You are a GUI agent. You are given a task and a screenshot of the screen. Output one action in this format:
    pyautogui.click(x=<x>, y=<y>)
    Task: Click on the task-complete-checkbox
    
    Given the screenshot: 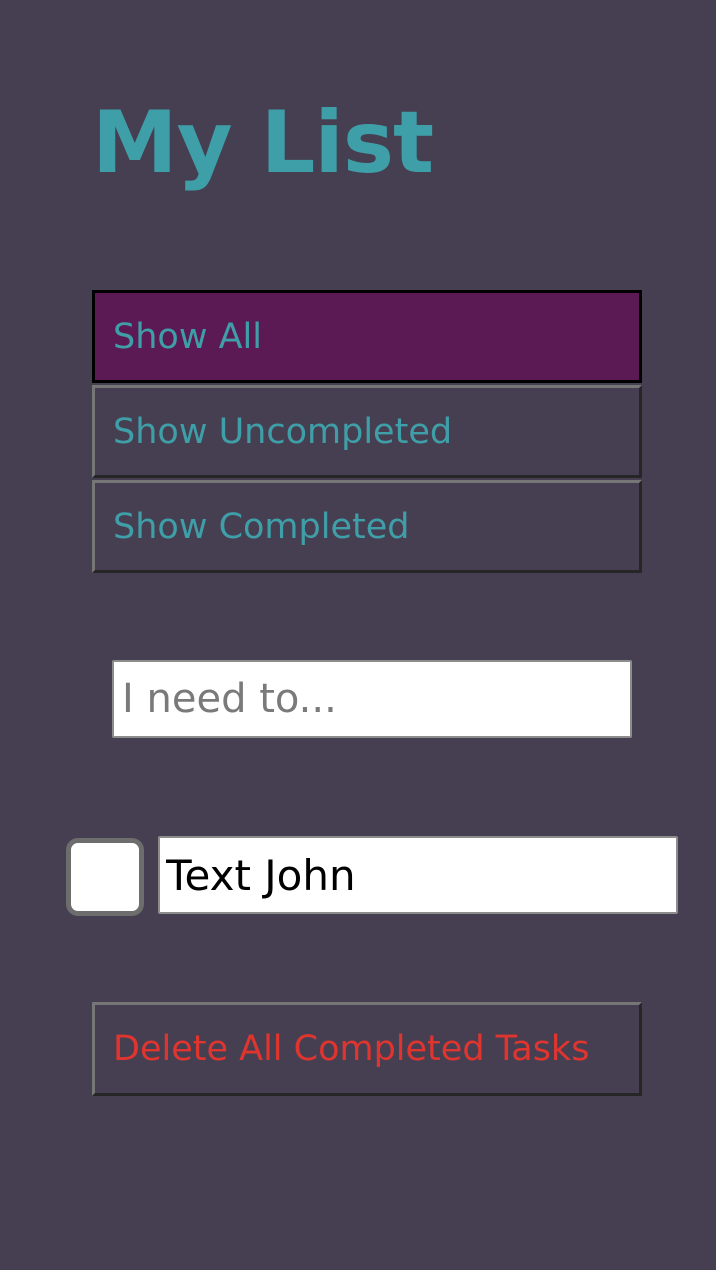 What is the action you would take?
    pyautogui.click(x=105, y=877)
    